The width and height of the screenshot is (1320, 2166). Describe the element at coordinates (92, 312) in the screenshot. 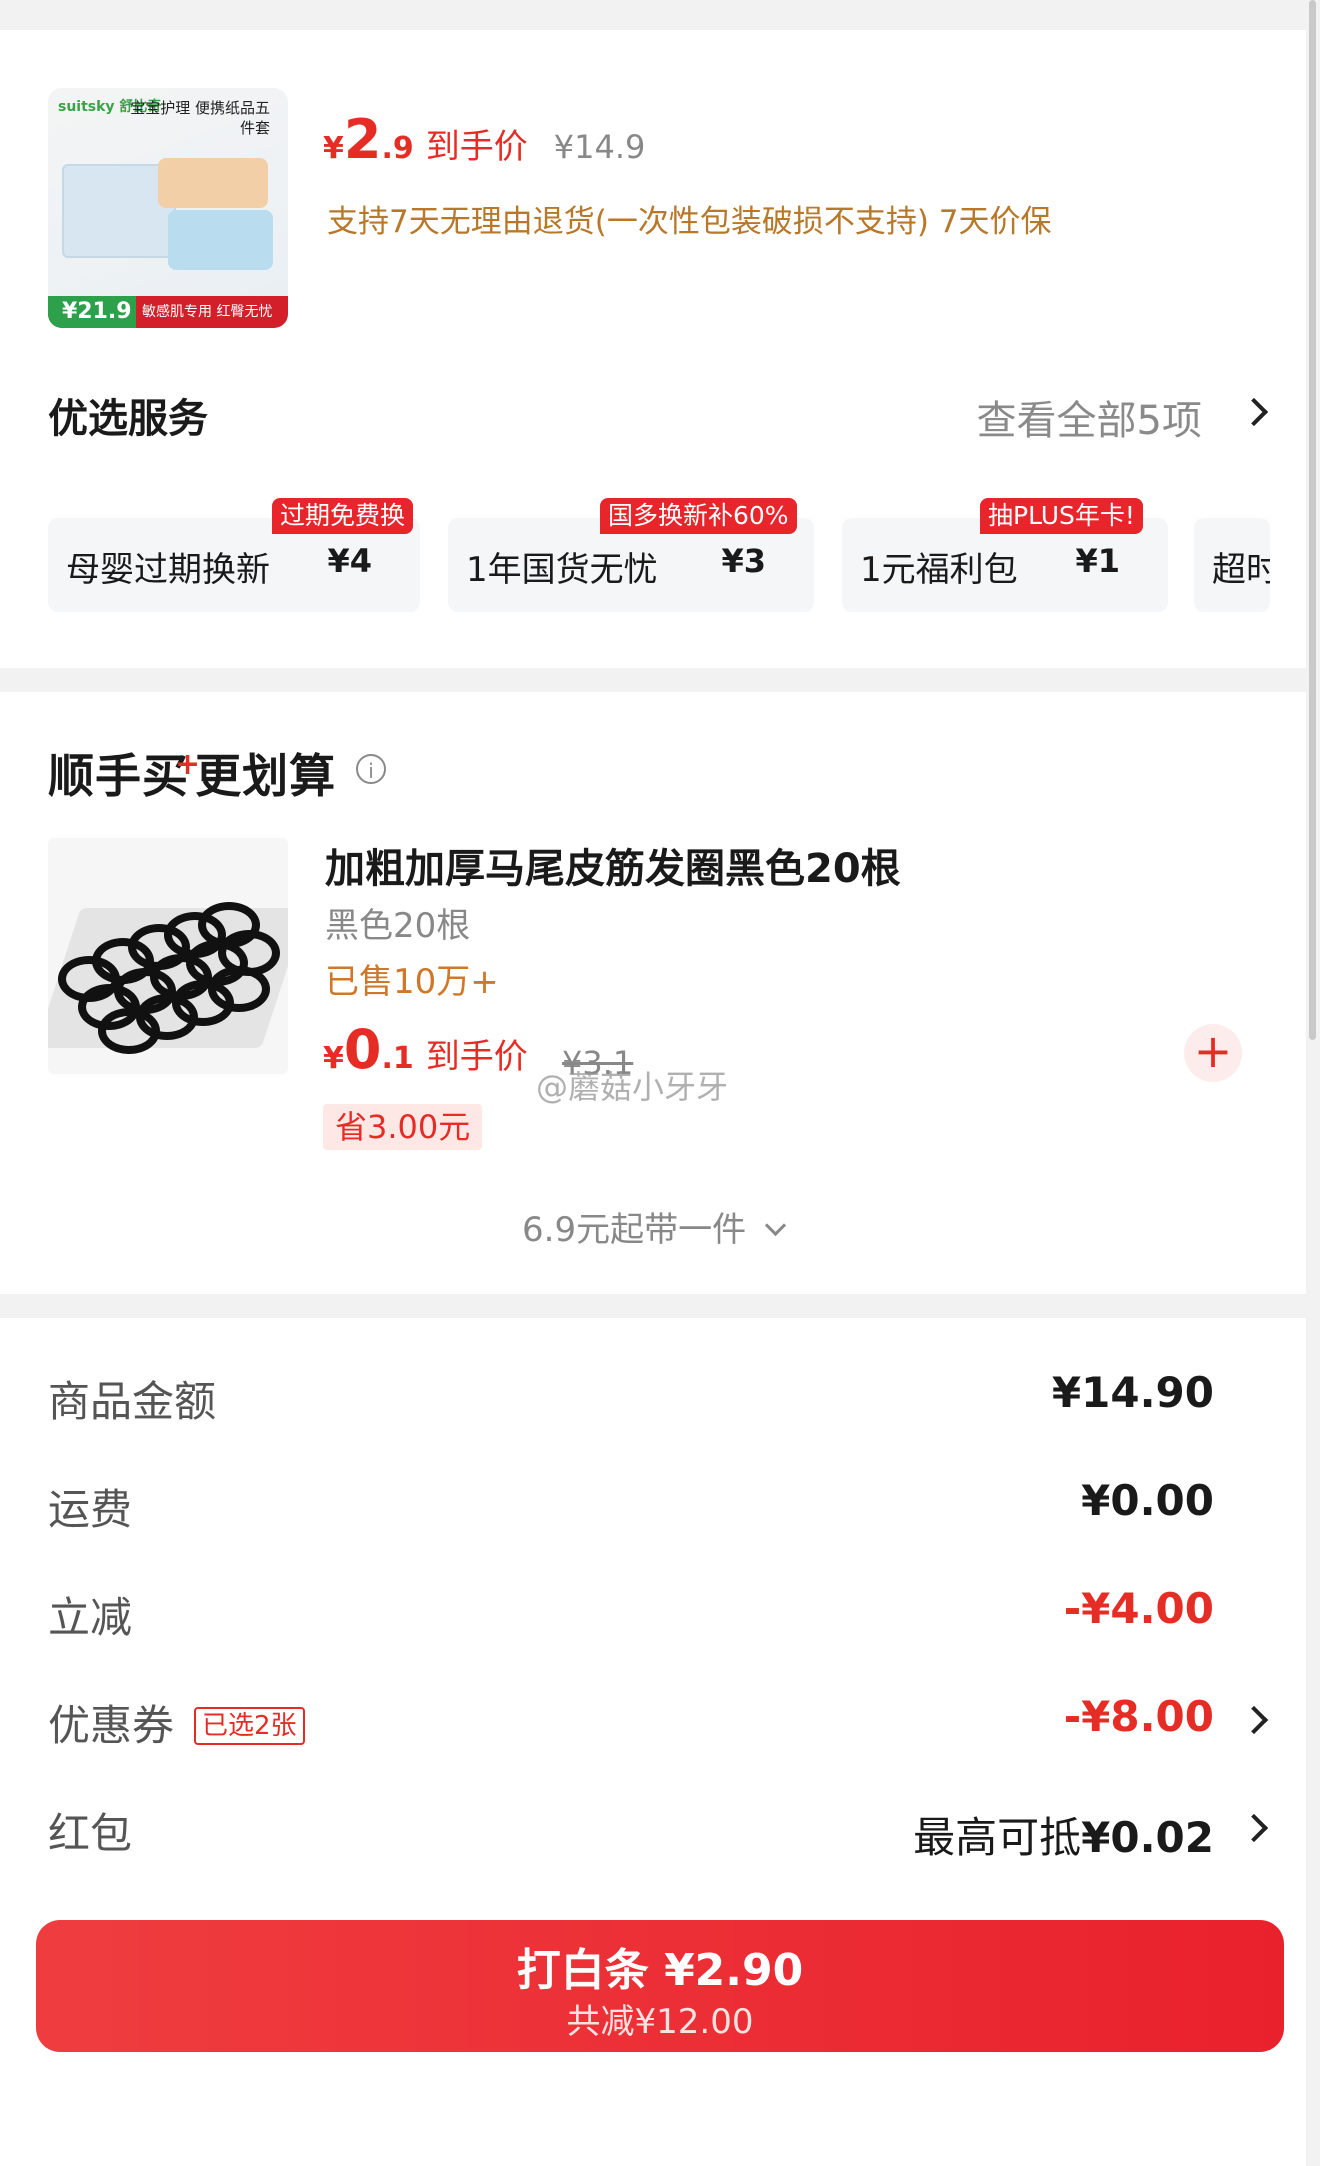

I see `product-image-price-badge: ¥21.9` at that location.